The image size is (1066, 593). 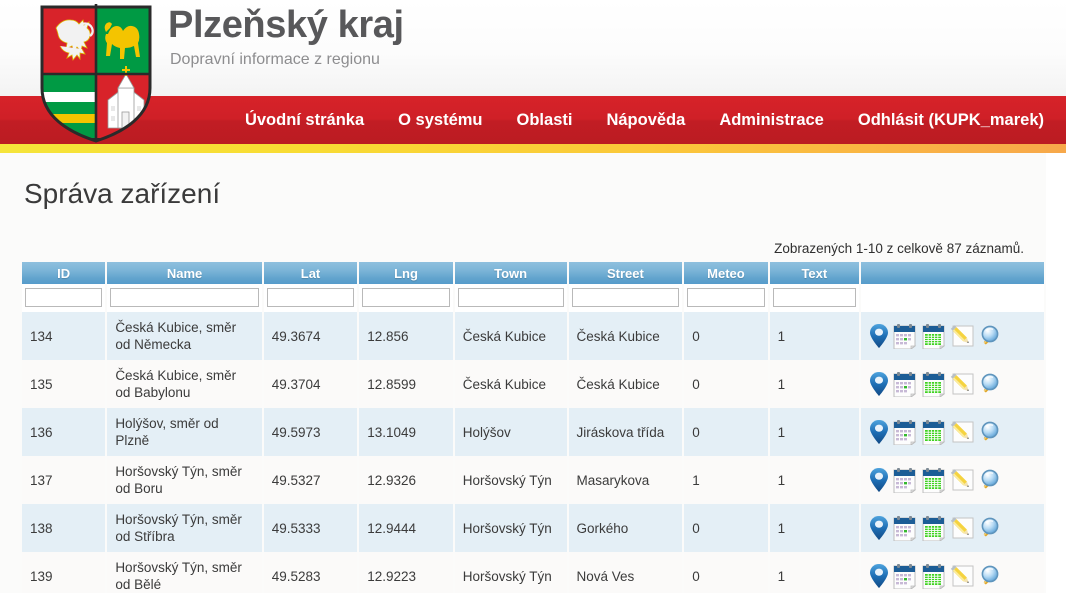 I want to click on filter-input-lng, so click(x=406, y=297).